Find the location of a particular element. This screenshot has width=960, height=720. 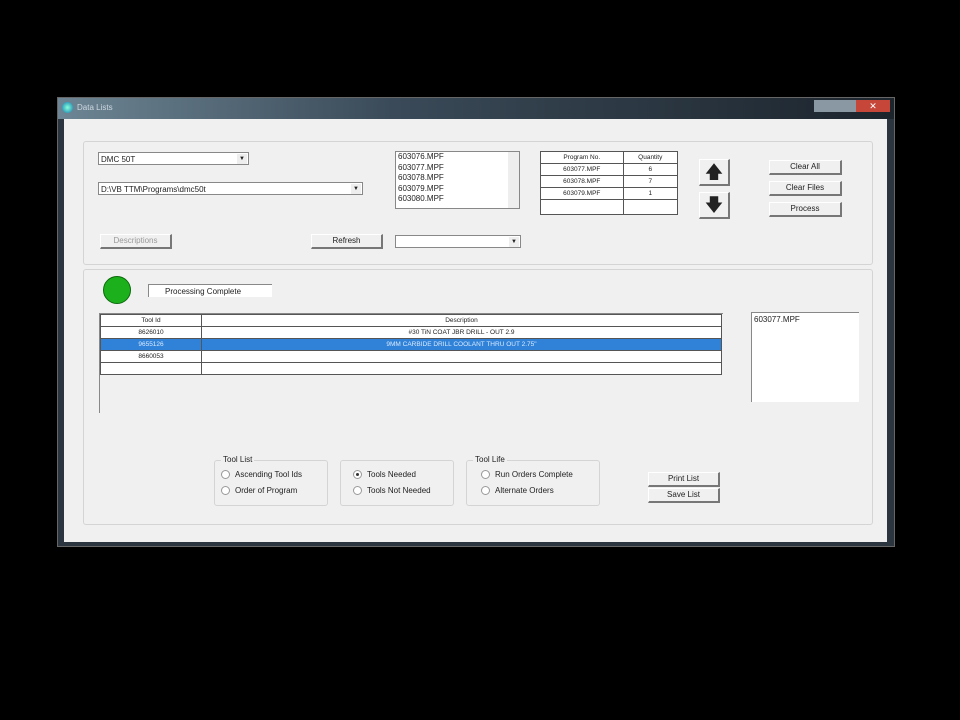

minimize-button is located at coordinates (825, 106).